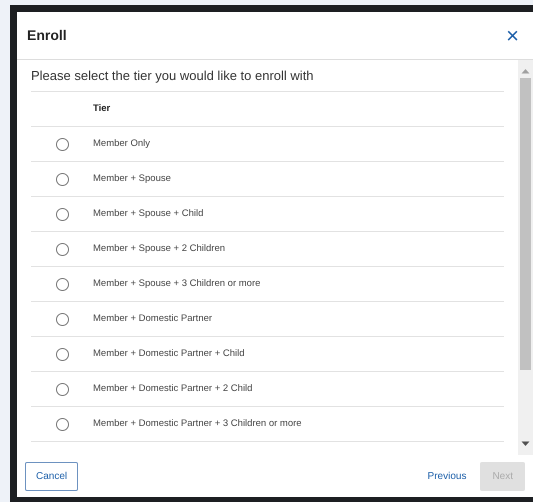  I want to click on tier-label: Member + Domestic Partner + 2 Child, so click(172, 389).